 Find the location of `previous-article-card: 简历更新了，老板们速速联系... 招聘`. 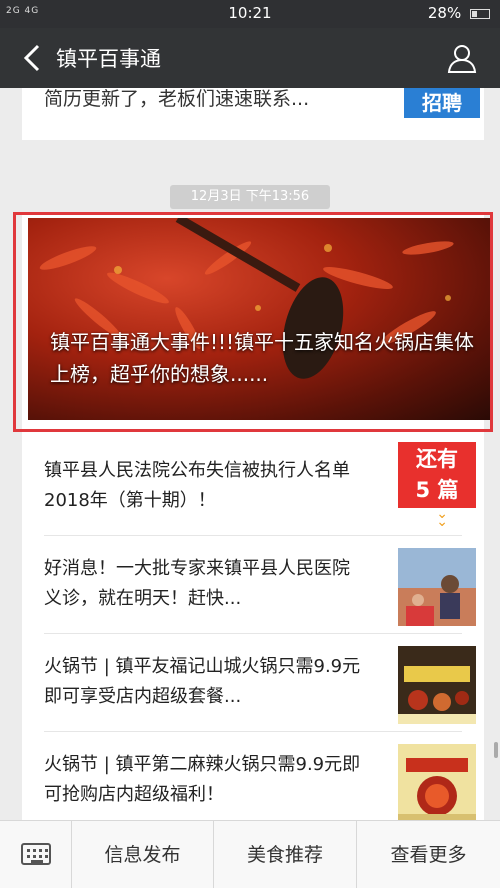

previous-article-card: 简历更新了，老板们速速联系... 招聘 is located at coordinates (253, 114).